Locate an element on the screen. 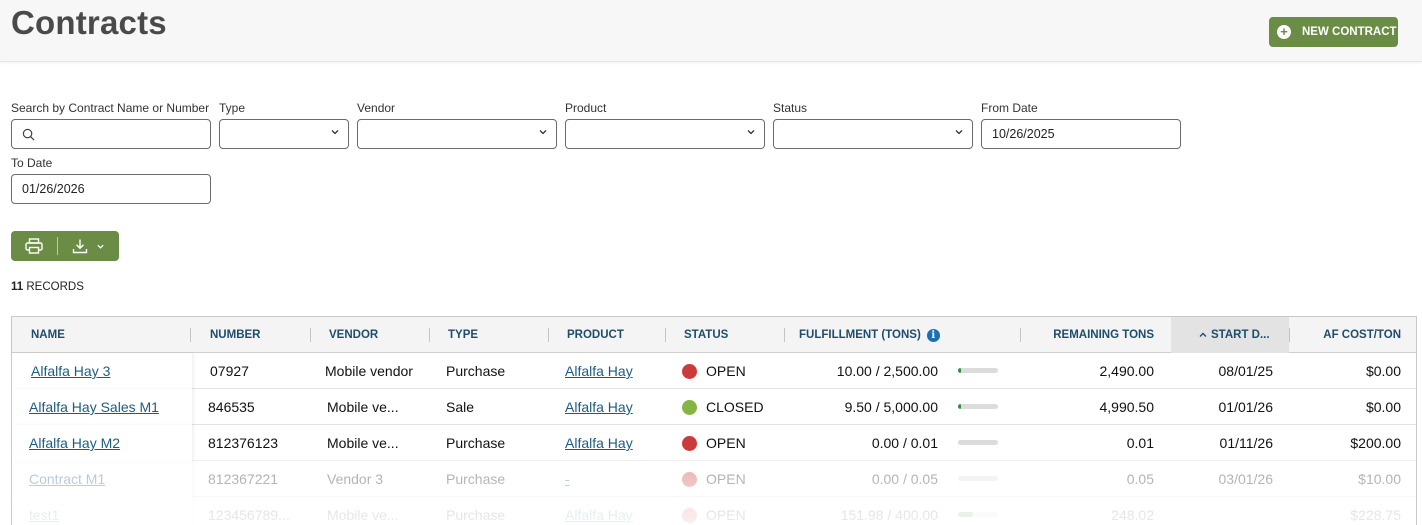 The height and width of the screenshot is (525, 1422). column-header-product: PRODUCT is located at coordinates (595, 335).